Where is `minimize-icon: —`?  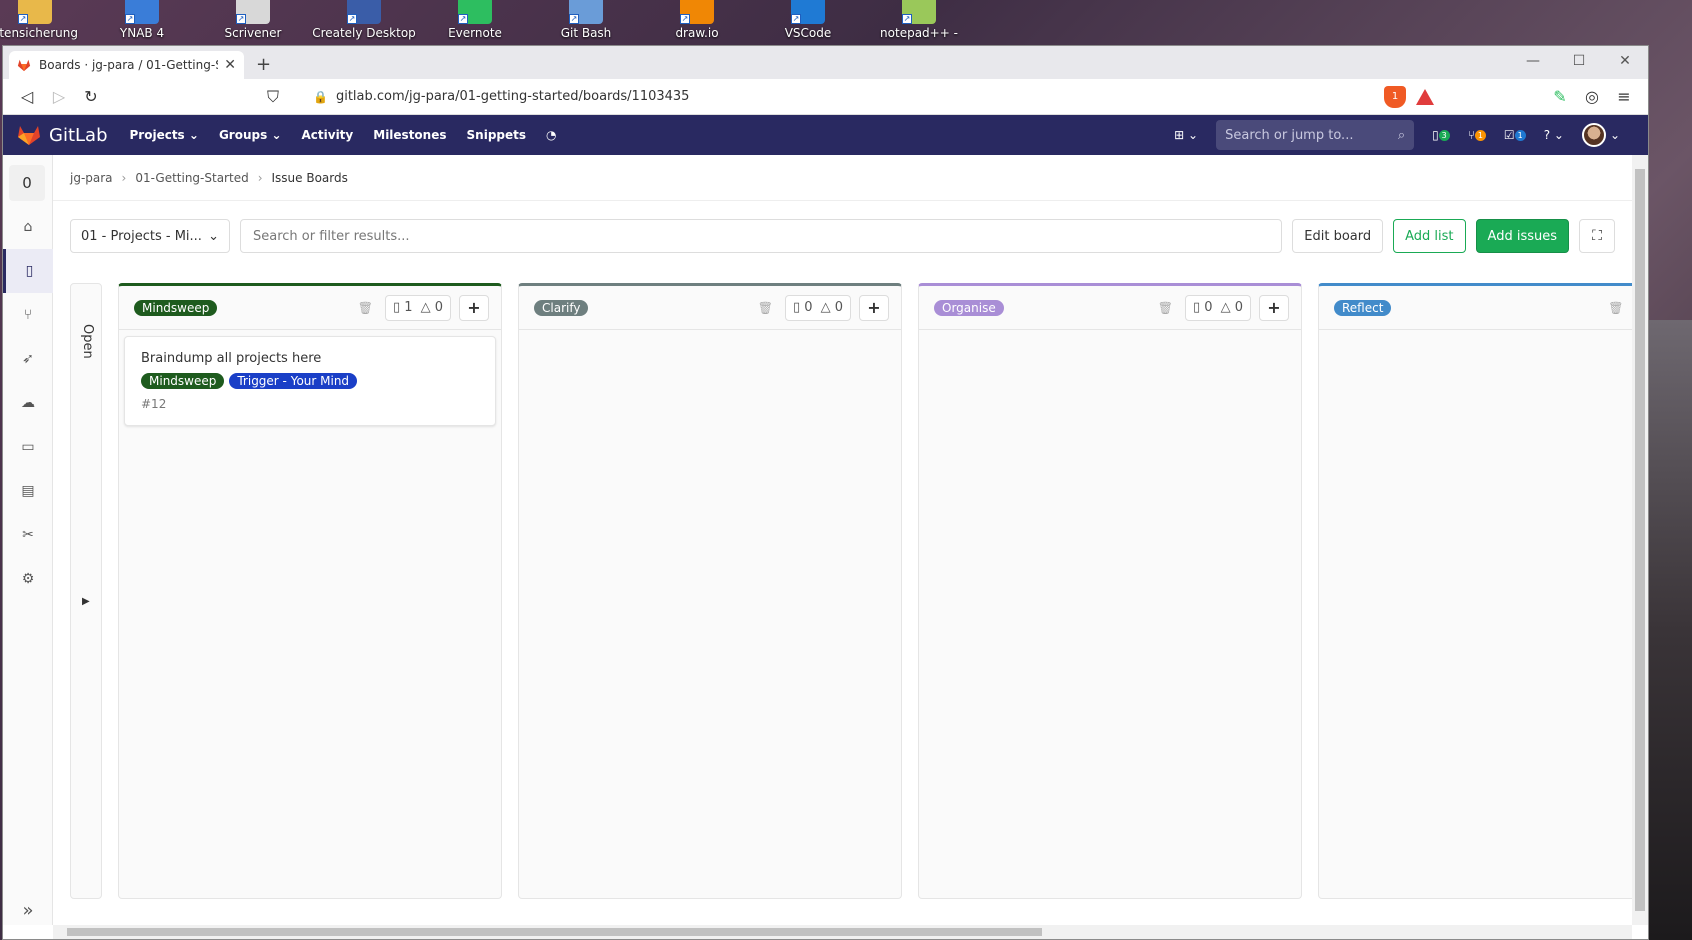 minimize-icon: — is located at coordinates (1533, 61).